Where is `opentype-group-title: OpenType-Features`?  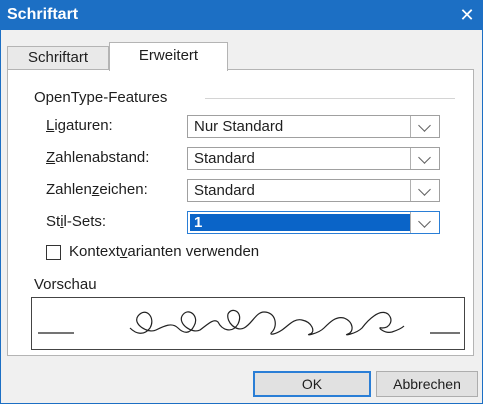 opentype-group-title: OpenType-Features is located at coordinates (101, 97).